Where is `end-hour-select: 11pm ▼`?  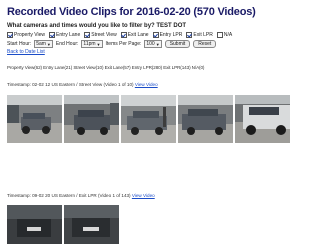
end-hour-select: 11pm ▼ is located at coordinates (92, 44).